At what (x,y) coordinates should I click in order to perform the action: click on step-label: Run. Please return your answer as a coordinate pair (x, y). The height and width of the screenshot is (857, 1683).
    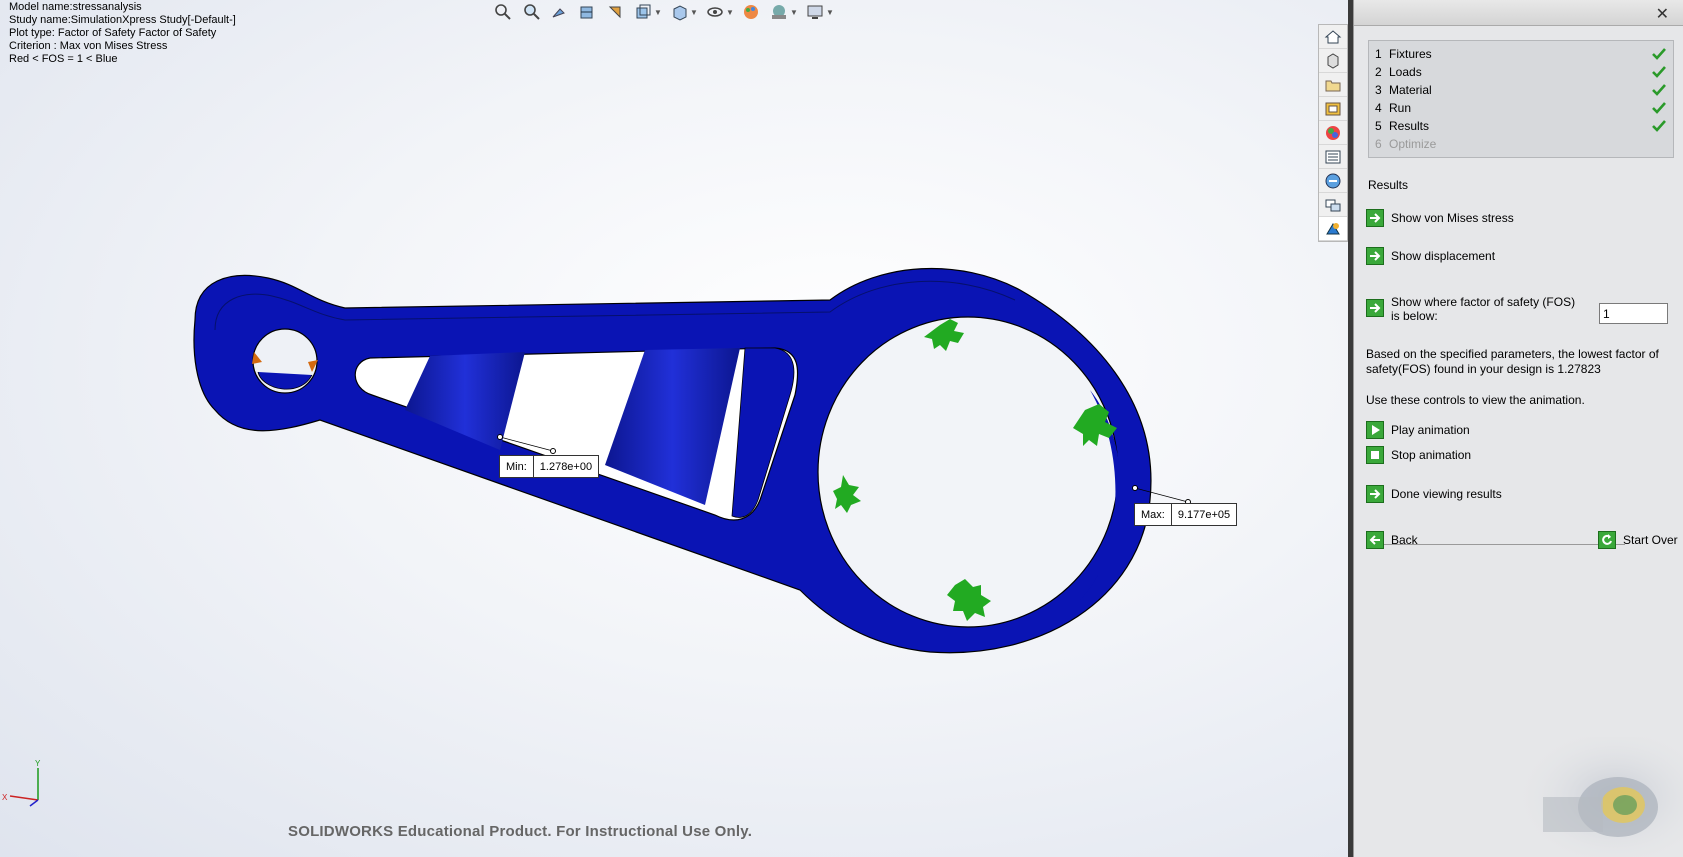
    Looking at the image, I should click on (1400, 108).